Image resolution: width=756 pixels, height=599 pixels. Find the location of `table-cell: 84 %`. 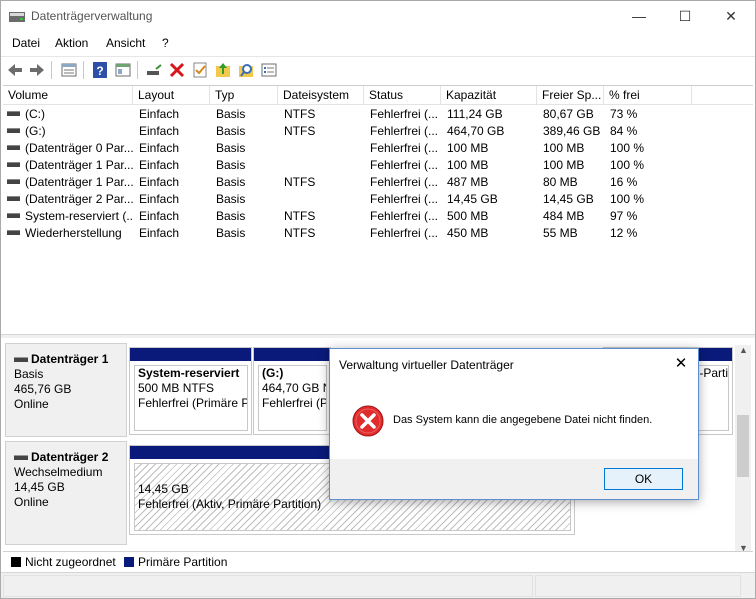

table-cell: 84 % is located at coordinates (624, 131).